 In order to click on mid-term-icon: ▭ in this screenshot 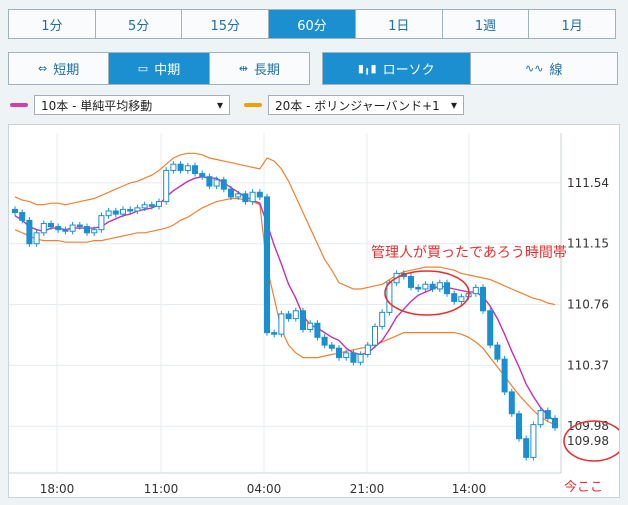, I will do `click(143, 68)`.